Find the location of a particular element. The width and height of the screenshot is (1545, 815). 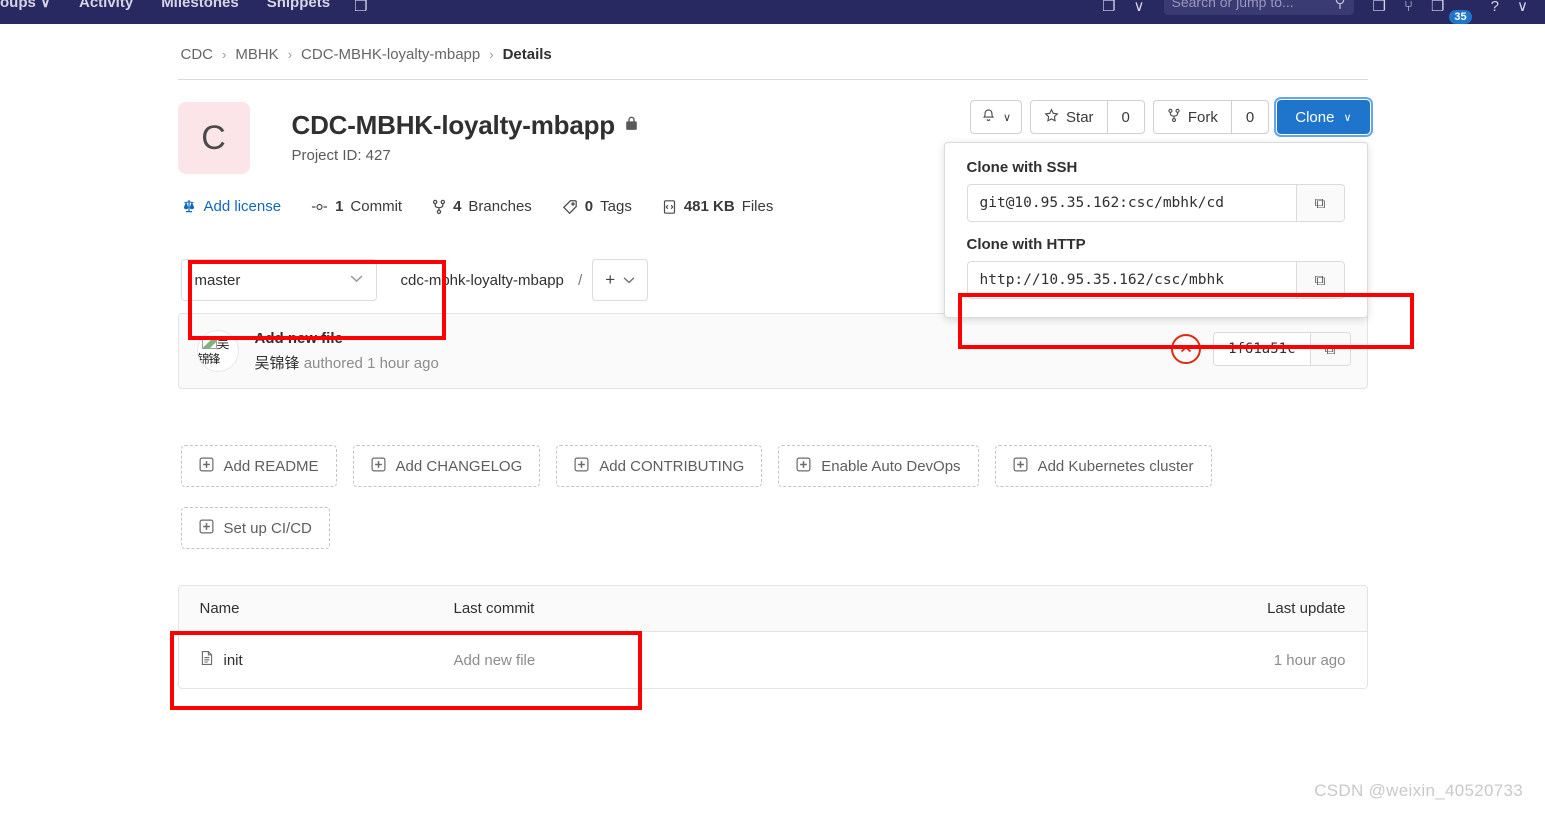

commit-hash: 1f61a51c is located at coordinates (1261, 349).